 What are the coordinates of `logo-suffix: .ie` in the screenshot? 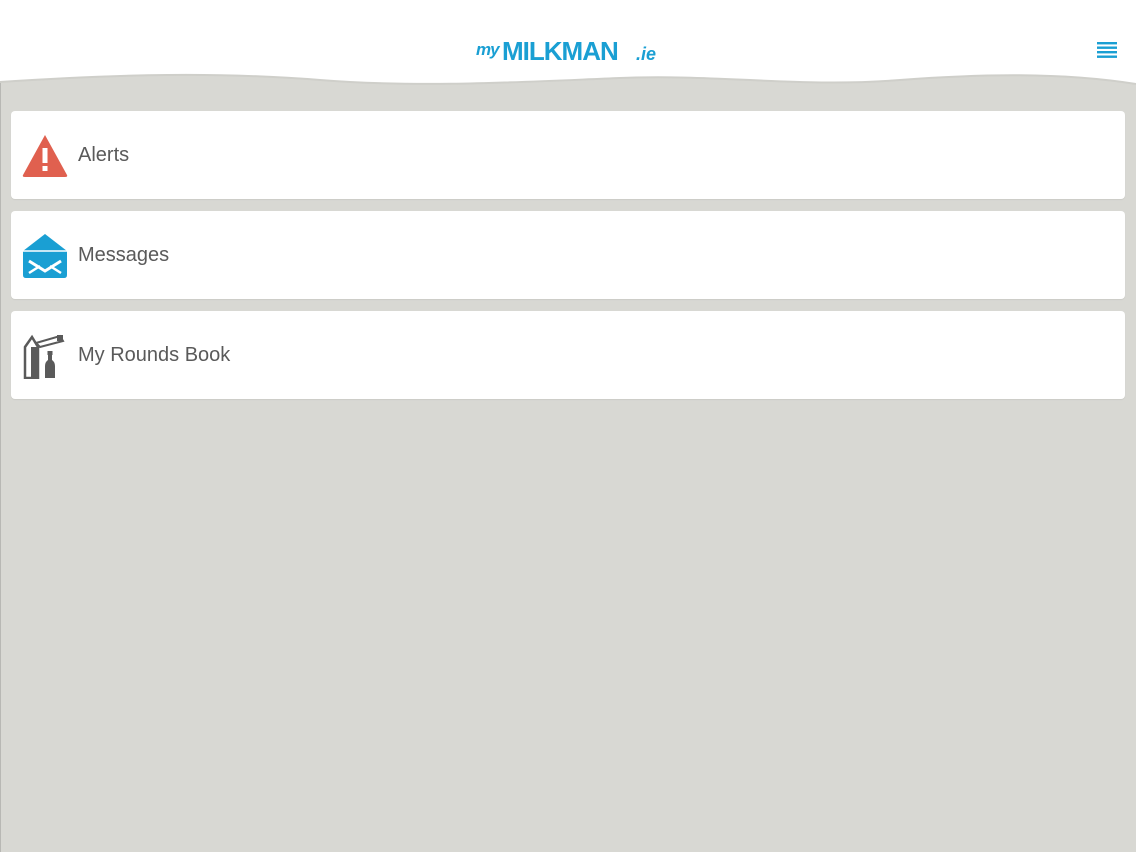 It's located at (646, 54).